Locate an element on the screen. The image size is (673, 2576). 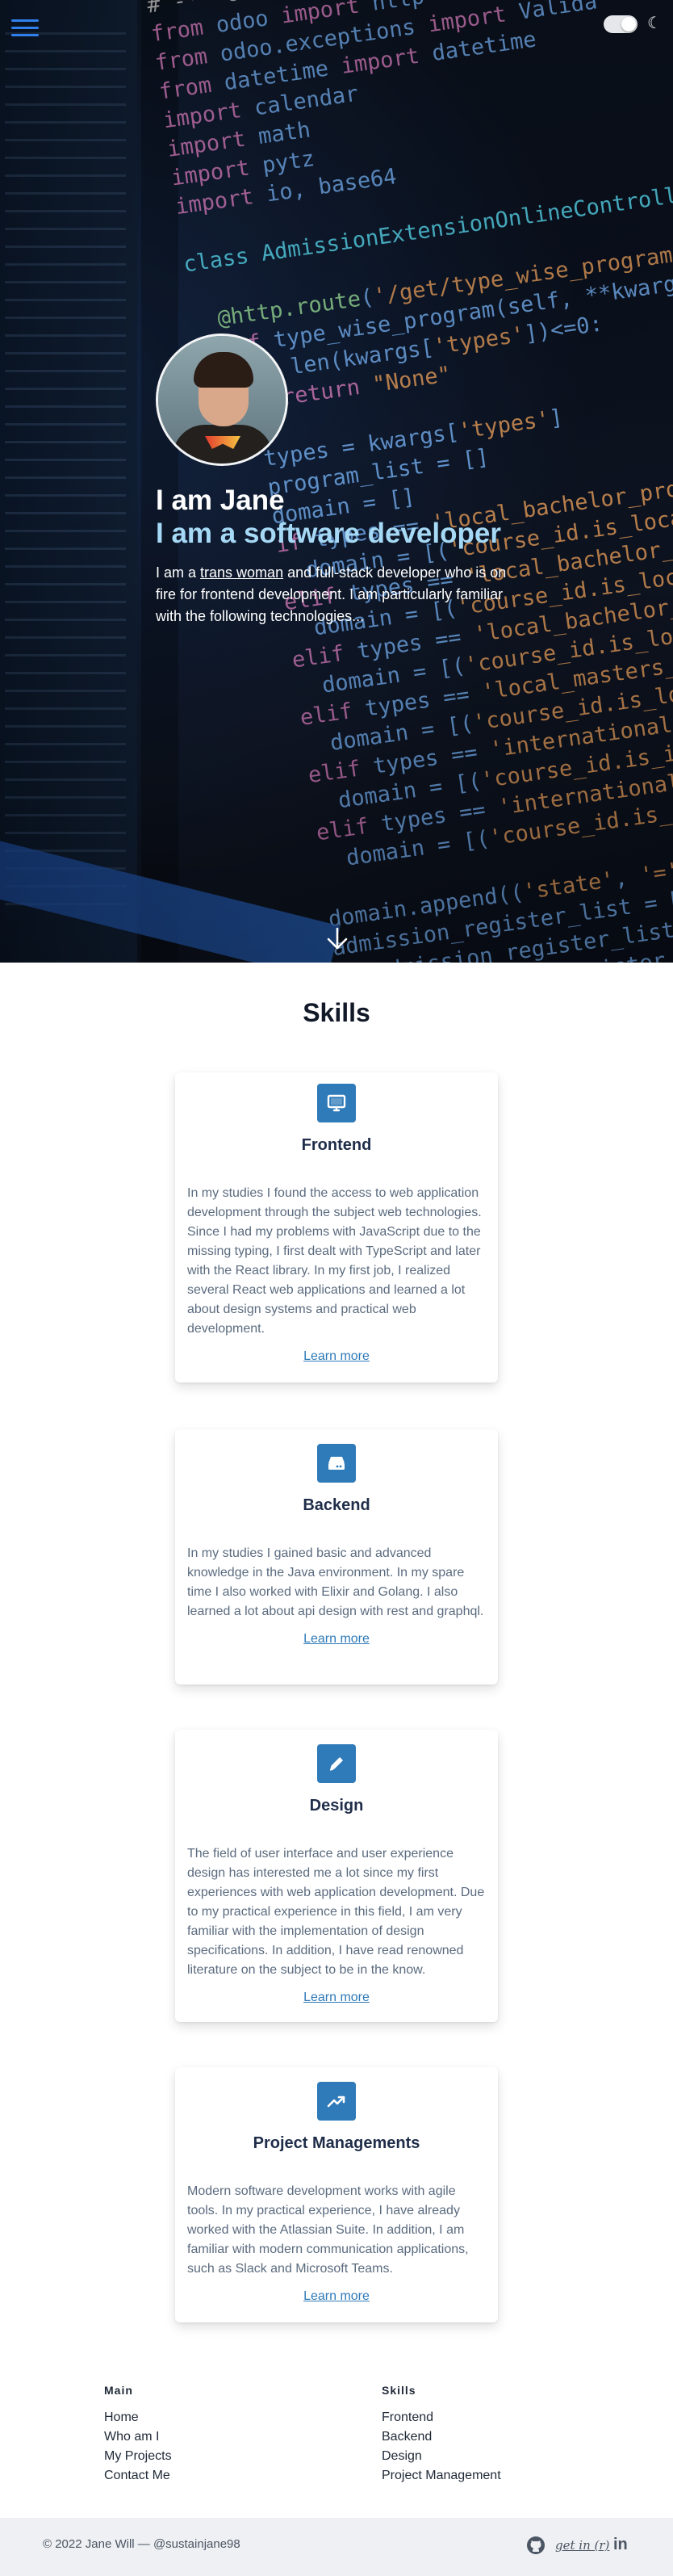
footer-link-home: Home is located at coordinates (205, 2417).